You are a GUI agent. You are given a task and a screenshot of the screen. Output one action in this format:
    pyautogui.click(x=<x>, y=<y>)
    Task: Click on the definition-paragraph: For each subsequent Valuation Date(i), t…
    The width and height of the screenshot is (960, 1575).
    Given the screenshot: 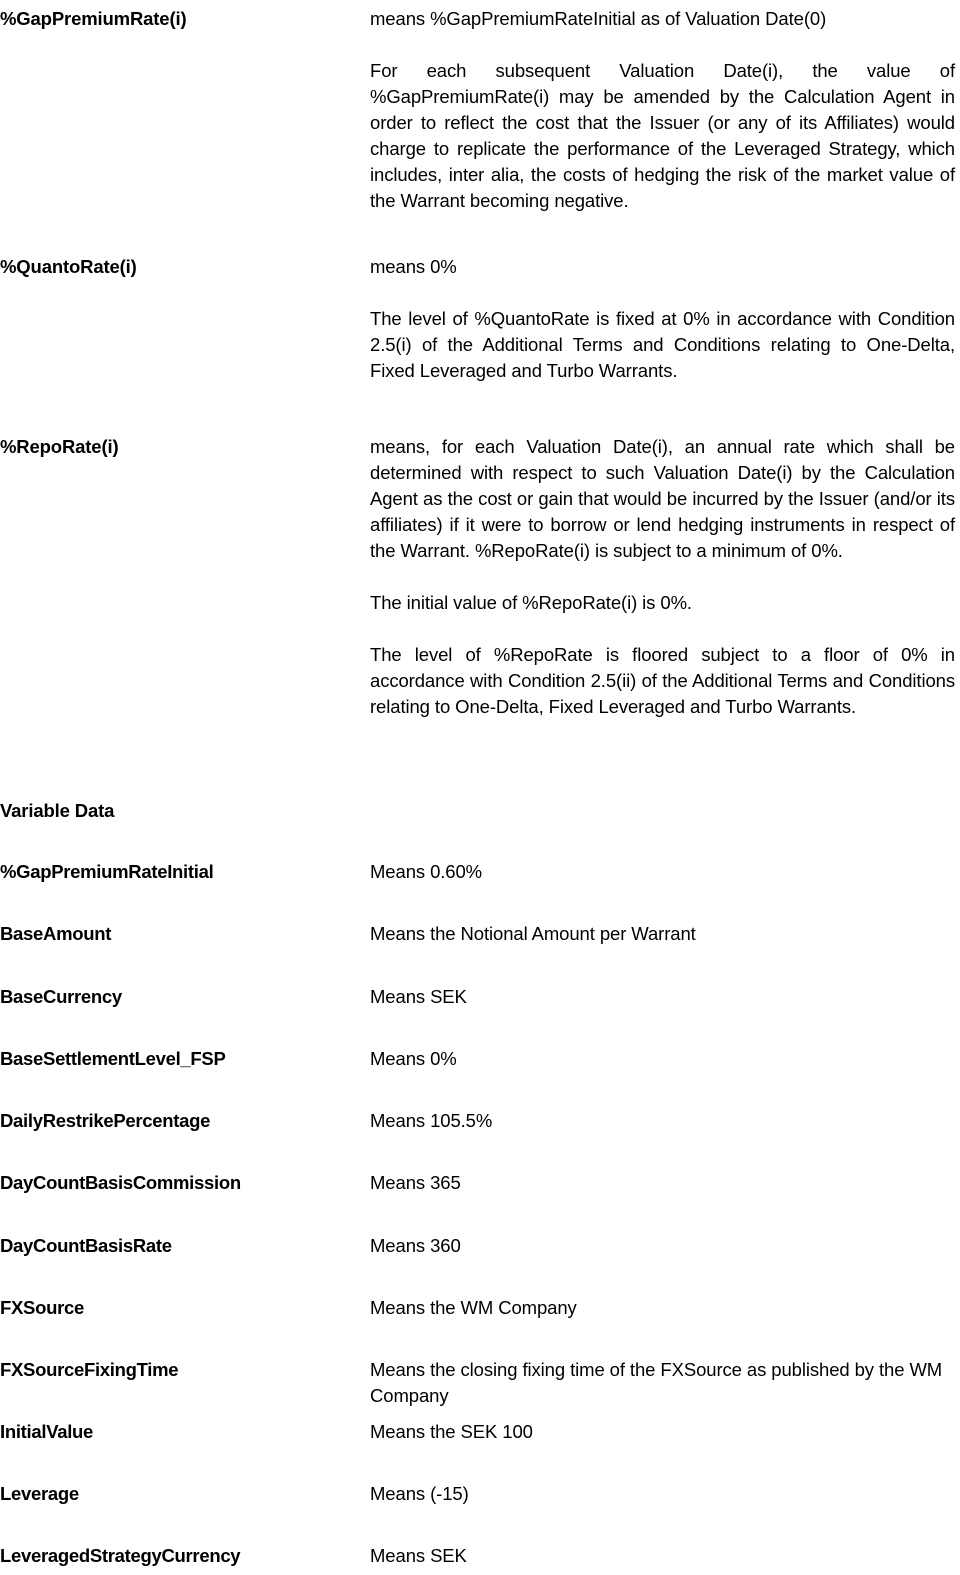 What is the action you would take?
    pyautogui.click(x=662, y=135)
    